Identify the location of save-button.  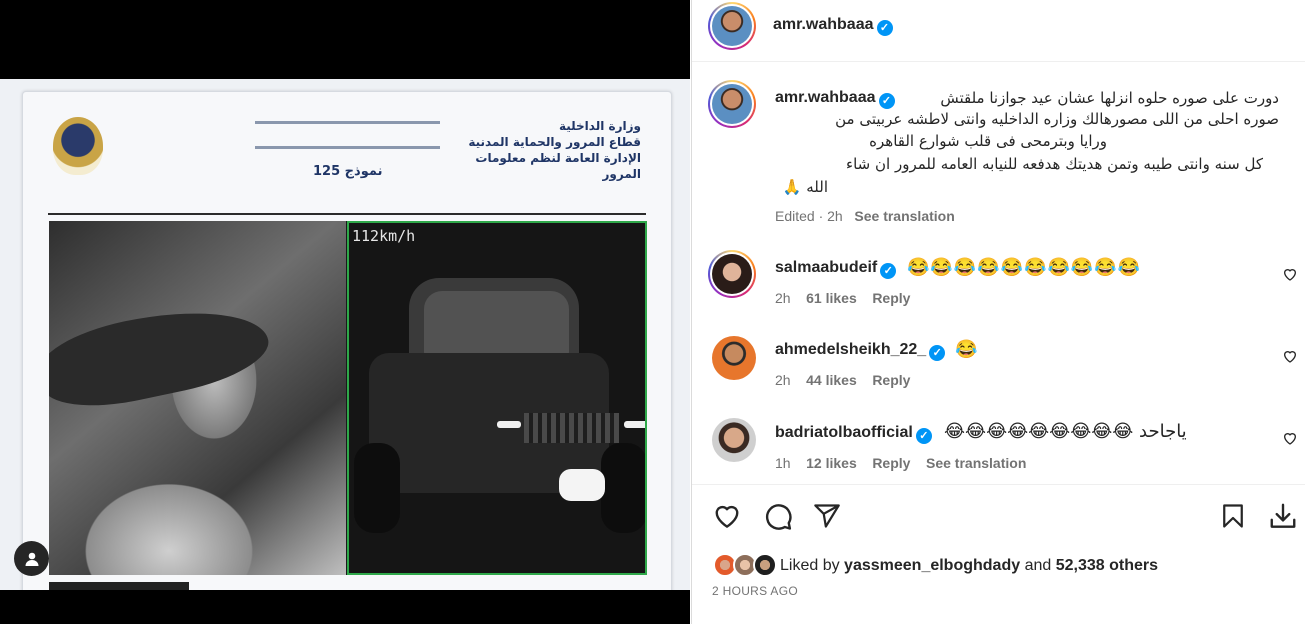
(1233, 516).